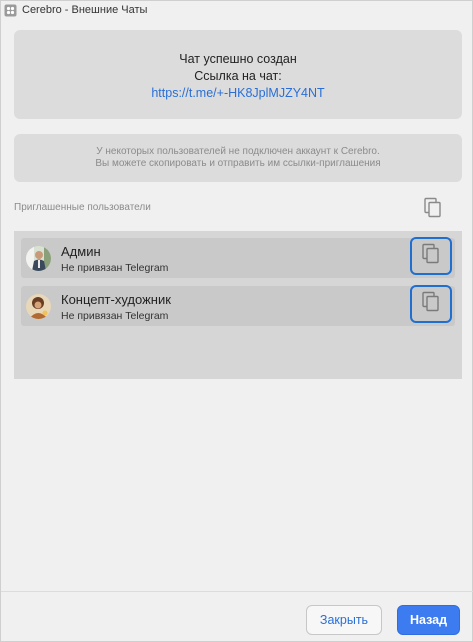  Describe the element at coordinates (10, 10) in the screenshot. I see `cerebro-logo-icon` at that location.